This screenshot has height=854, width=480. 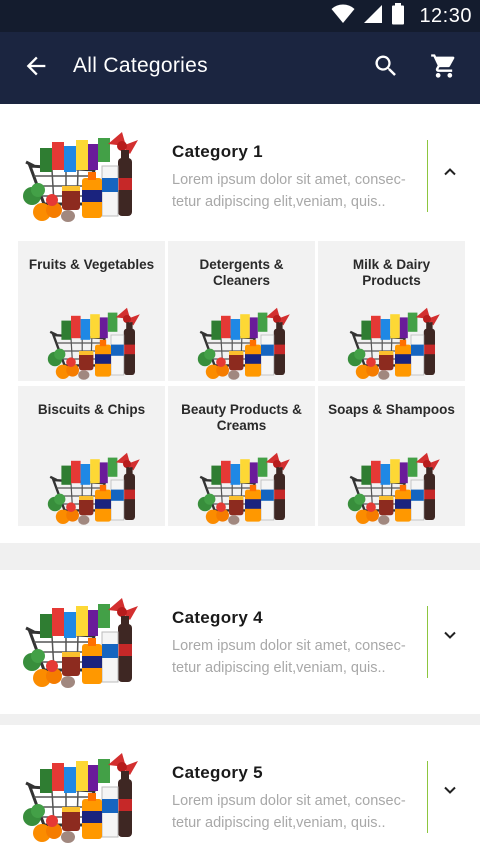 What do you see at coordinates (91, 409) in the screenshot?
I see `subcategory-label: Biscuits & Chips` at bounding box center [91, 409].